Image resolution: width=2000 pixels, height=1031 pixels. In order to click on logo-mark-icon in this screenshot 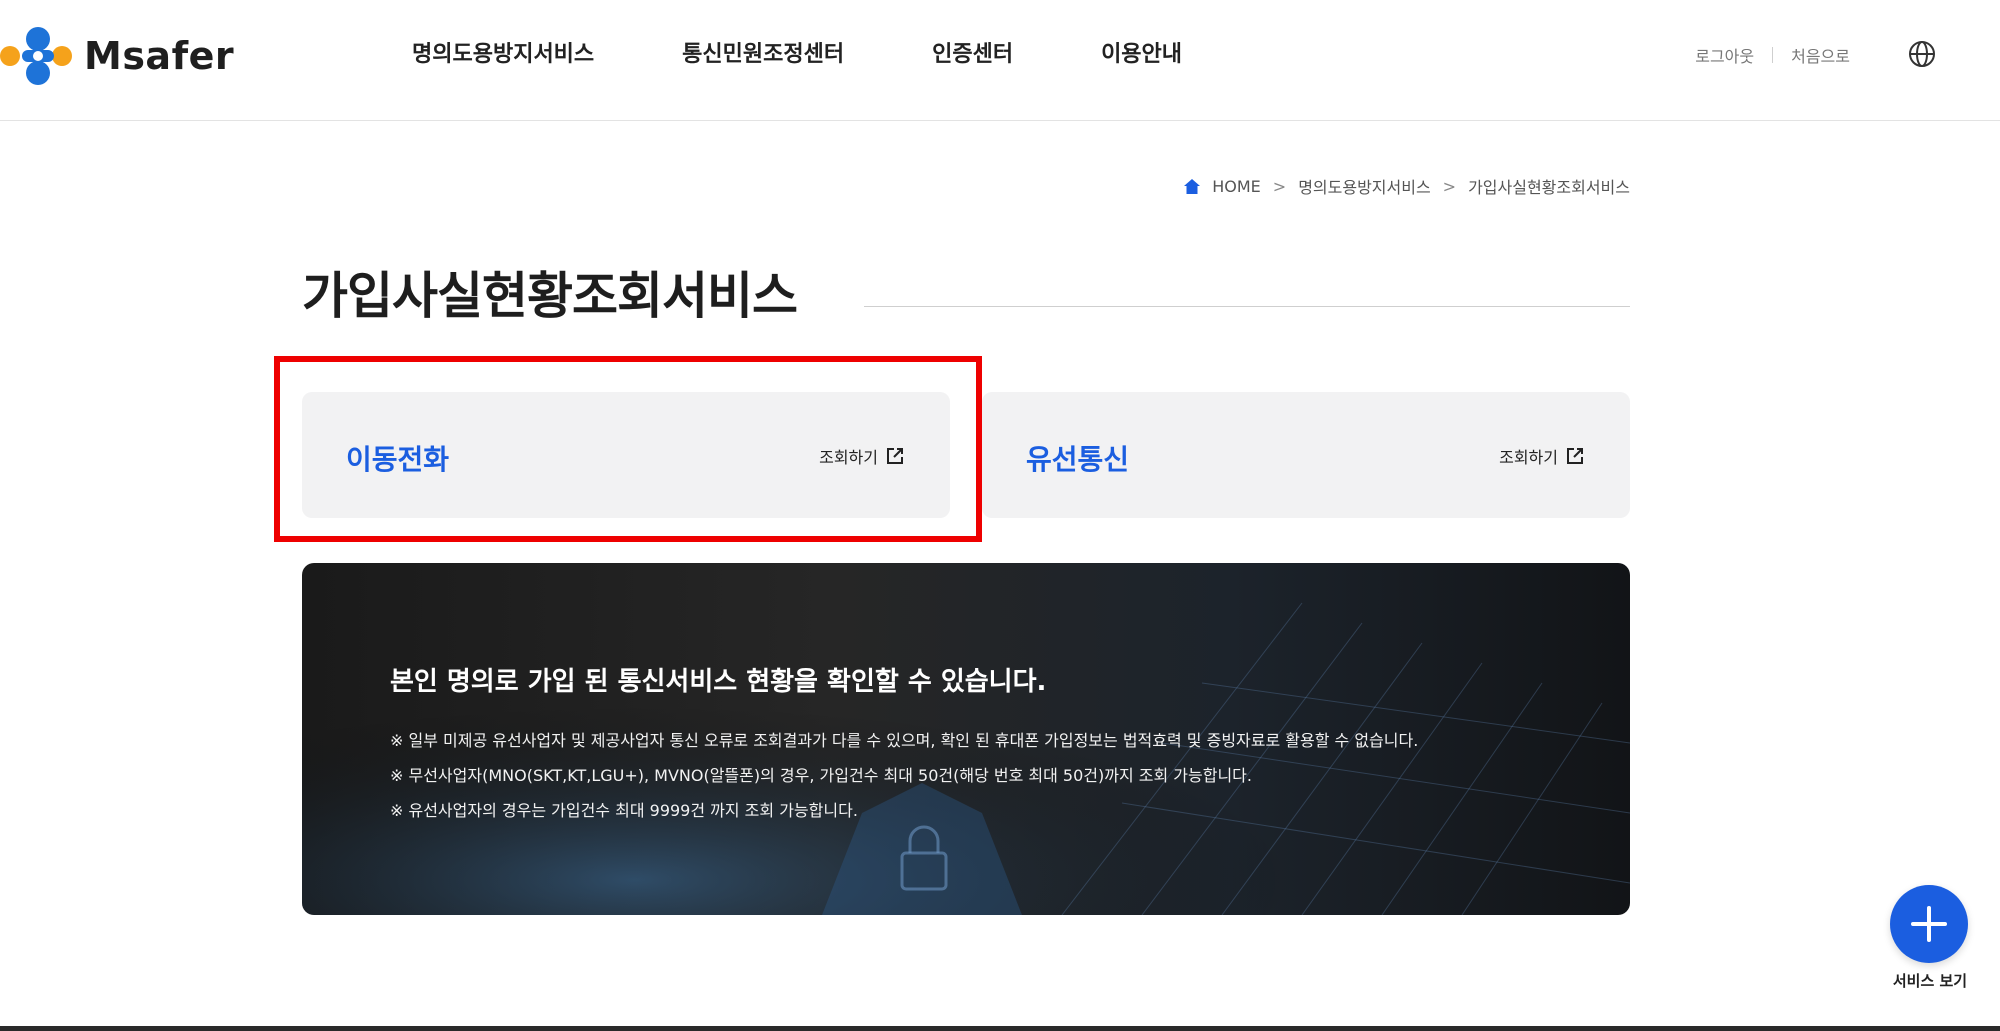, I will do `click(36, 56)`.